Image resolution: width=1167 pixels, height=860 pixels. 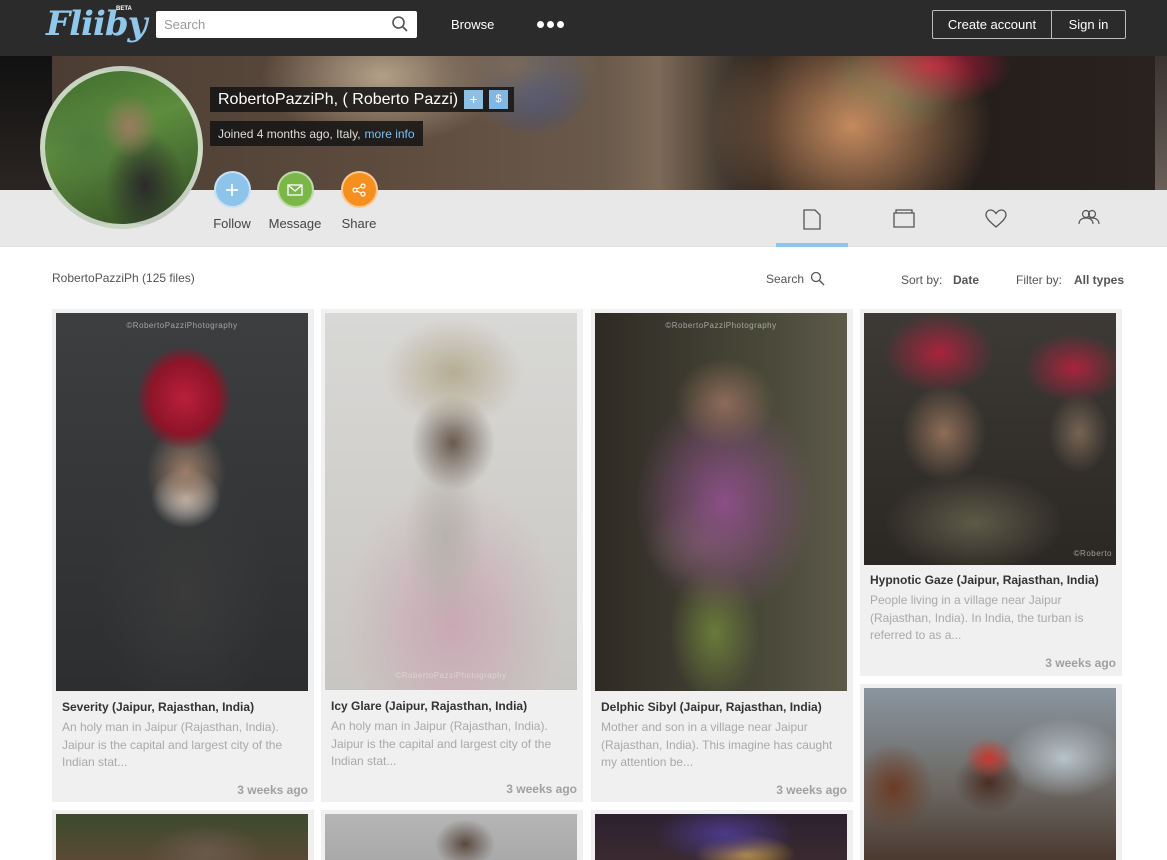 I want to click on donate-button: $, so click(x=499, y=99).